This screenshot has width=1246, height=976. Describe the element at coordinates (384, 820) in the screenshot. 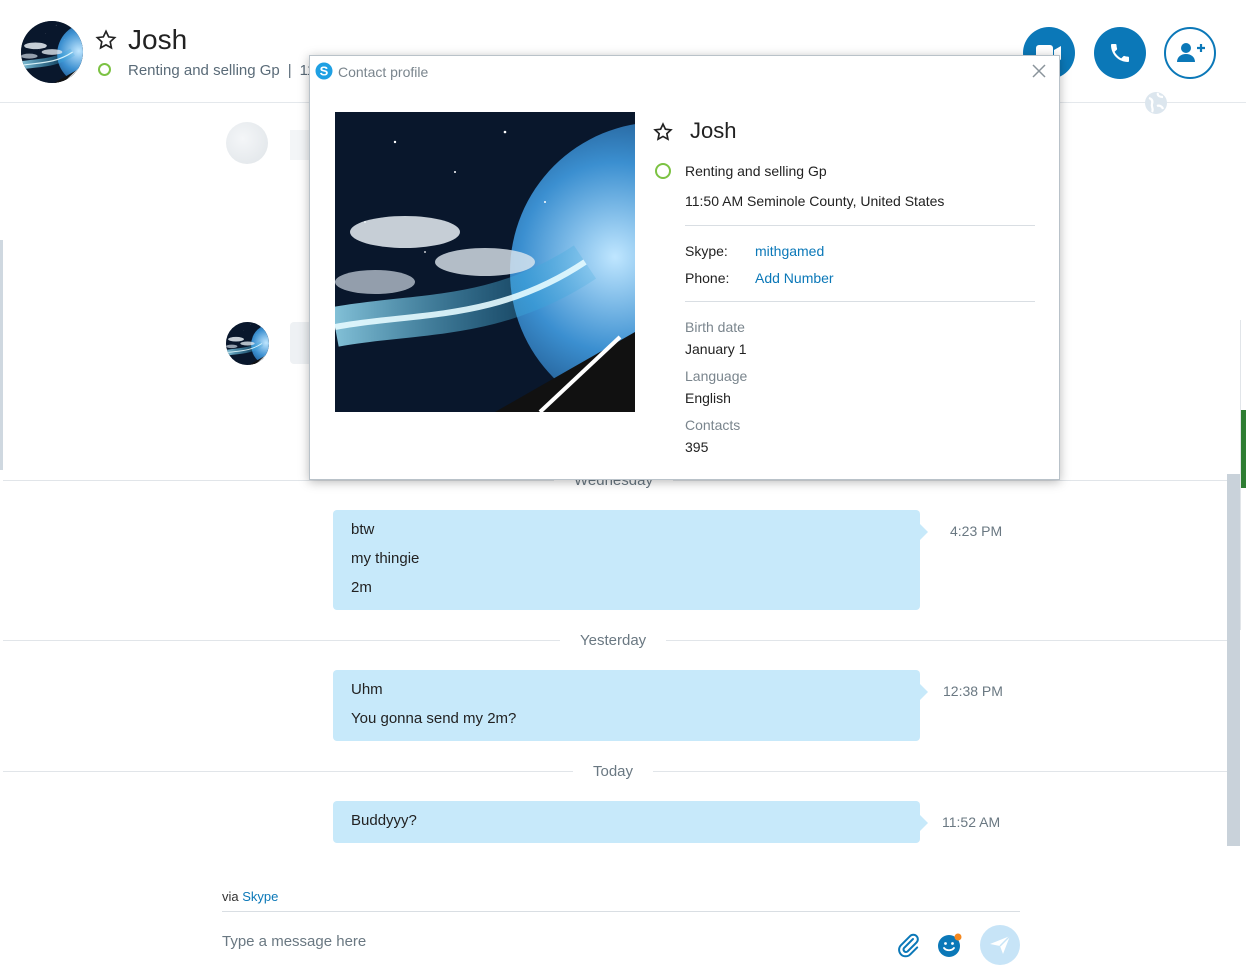

I see `message-text: Buddyyy?` at that location.